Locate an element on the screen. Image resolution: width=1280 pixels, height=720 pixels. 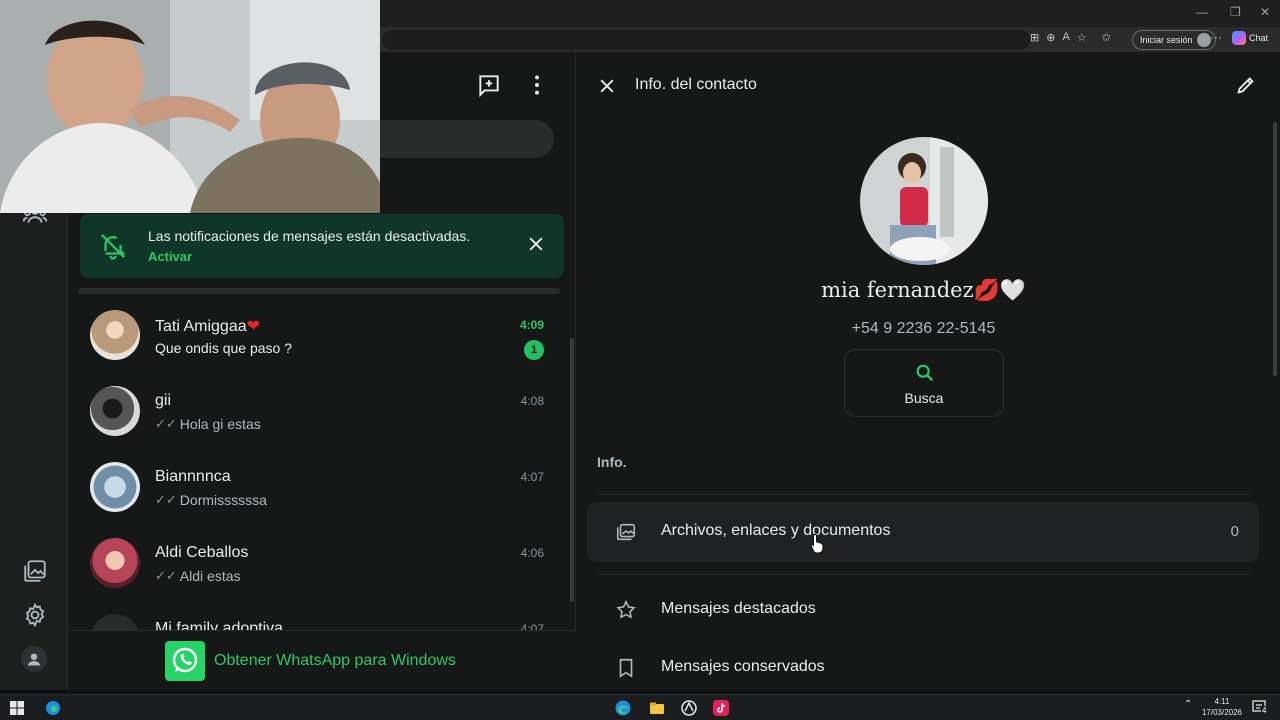
profile-avatar is located at coordinates (34, 659).